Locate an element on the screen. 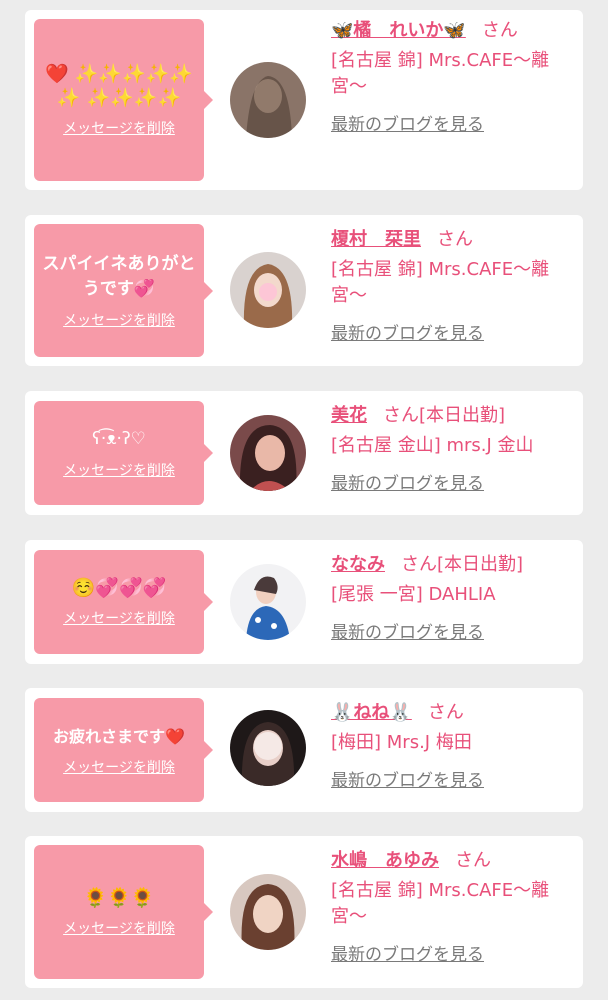 This screenshot has width=608, height=1000. girl-info: 🐰ねね🐰 さん [梅田] Mrs.J 梅田 最新のブログを見る is located at coordinates (454, 745).